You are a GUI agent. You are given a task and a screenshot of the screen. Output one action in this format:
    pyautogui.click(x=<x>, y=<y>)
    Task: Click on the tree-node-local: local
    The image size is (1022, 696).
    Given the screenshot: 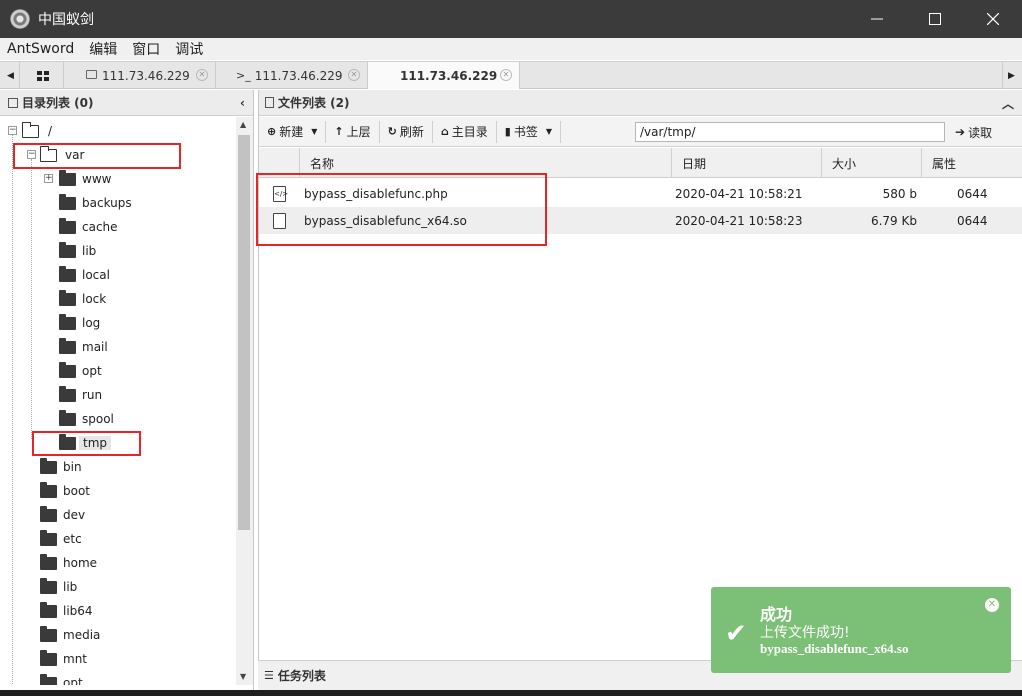 What is the action you would take?
    pyautogui.click(x=84, y=275)
    